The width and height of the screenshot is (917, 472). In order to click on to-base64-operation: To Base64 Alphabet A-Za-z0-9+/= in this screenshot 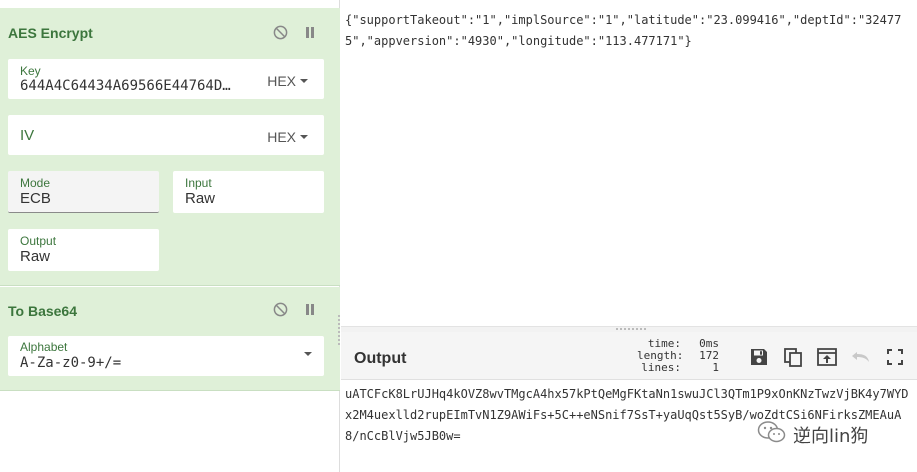, I will do `click(170, 339)`.